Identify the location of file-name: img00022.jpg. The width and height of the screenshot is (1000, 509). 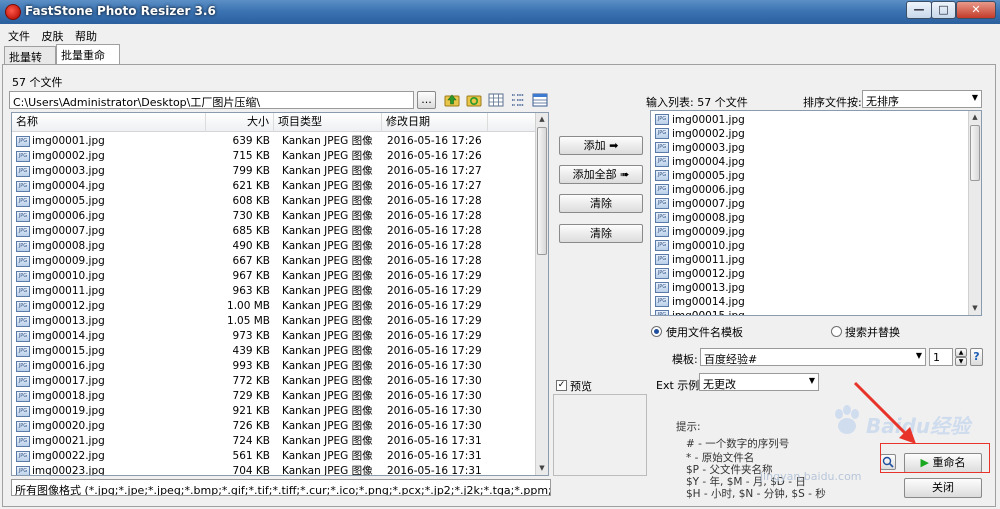
(68, 456).